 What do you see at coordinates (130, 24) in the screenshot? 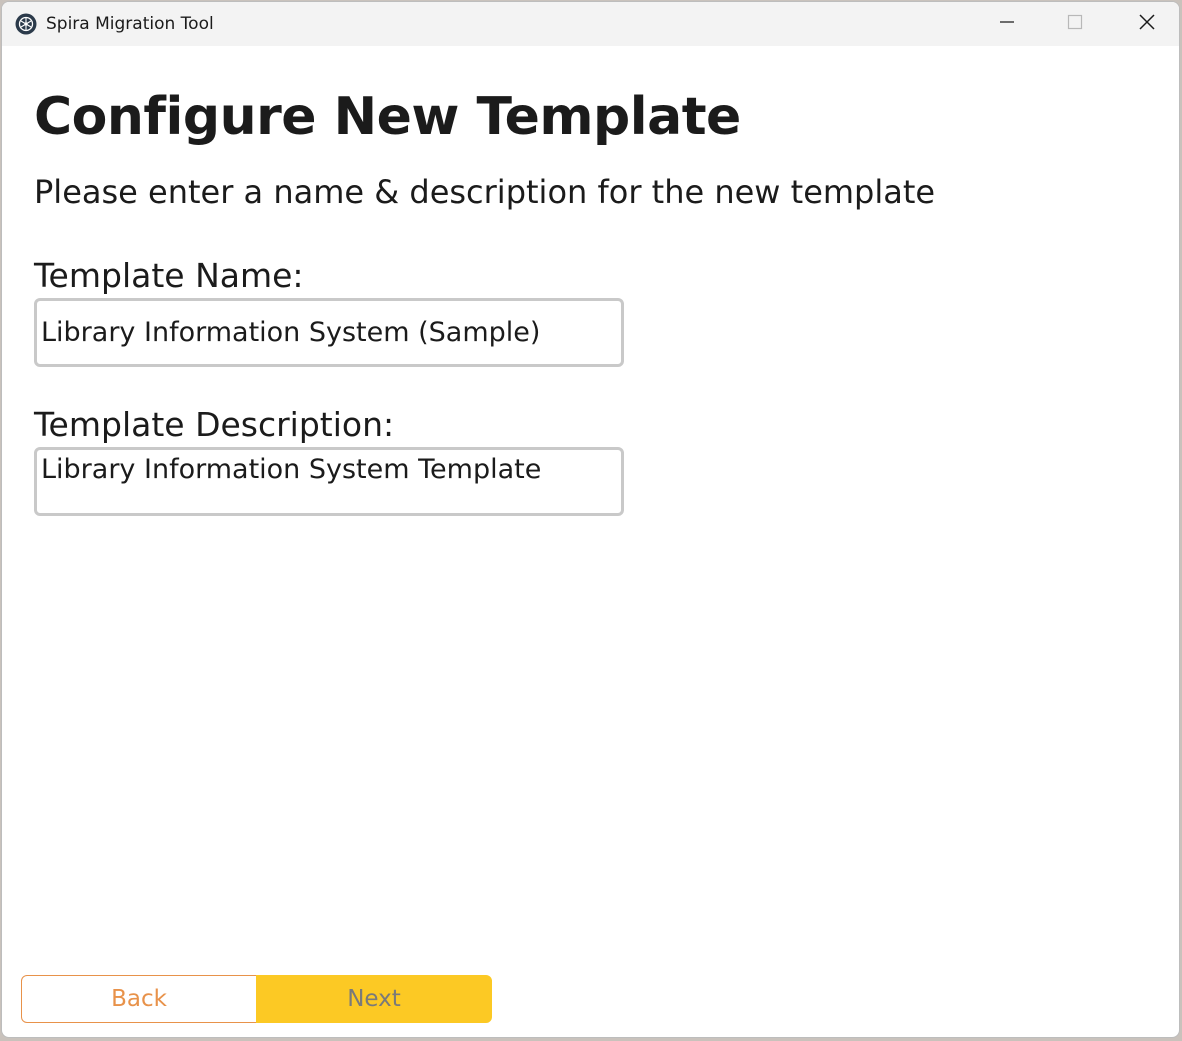
I see `window-title: Spira Migration Tool` at bounding box center [130, 24].